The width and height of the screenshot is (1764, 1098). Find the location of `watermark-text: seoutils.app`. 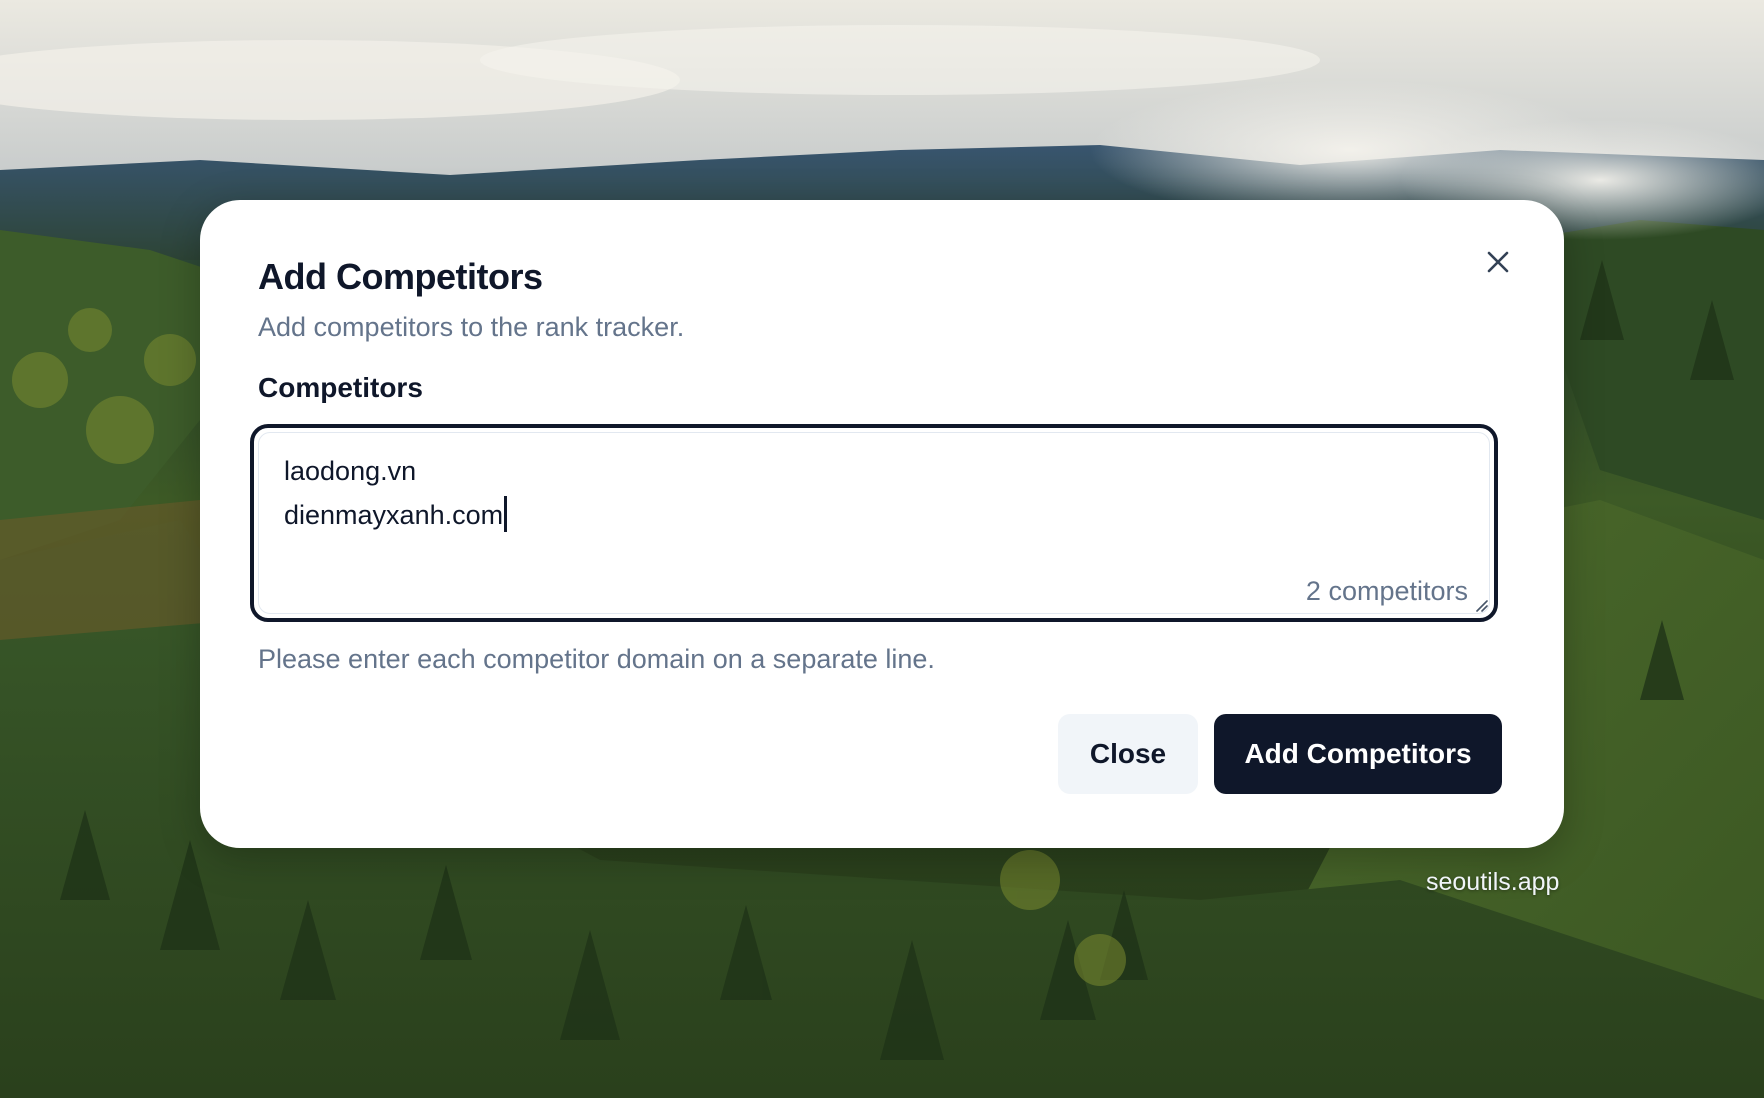

watermark-text: seoutils.app is located at coordinates (1493, 882).